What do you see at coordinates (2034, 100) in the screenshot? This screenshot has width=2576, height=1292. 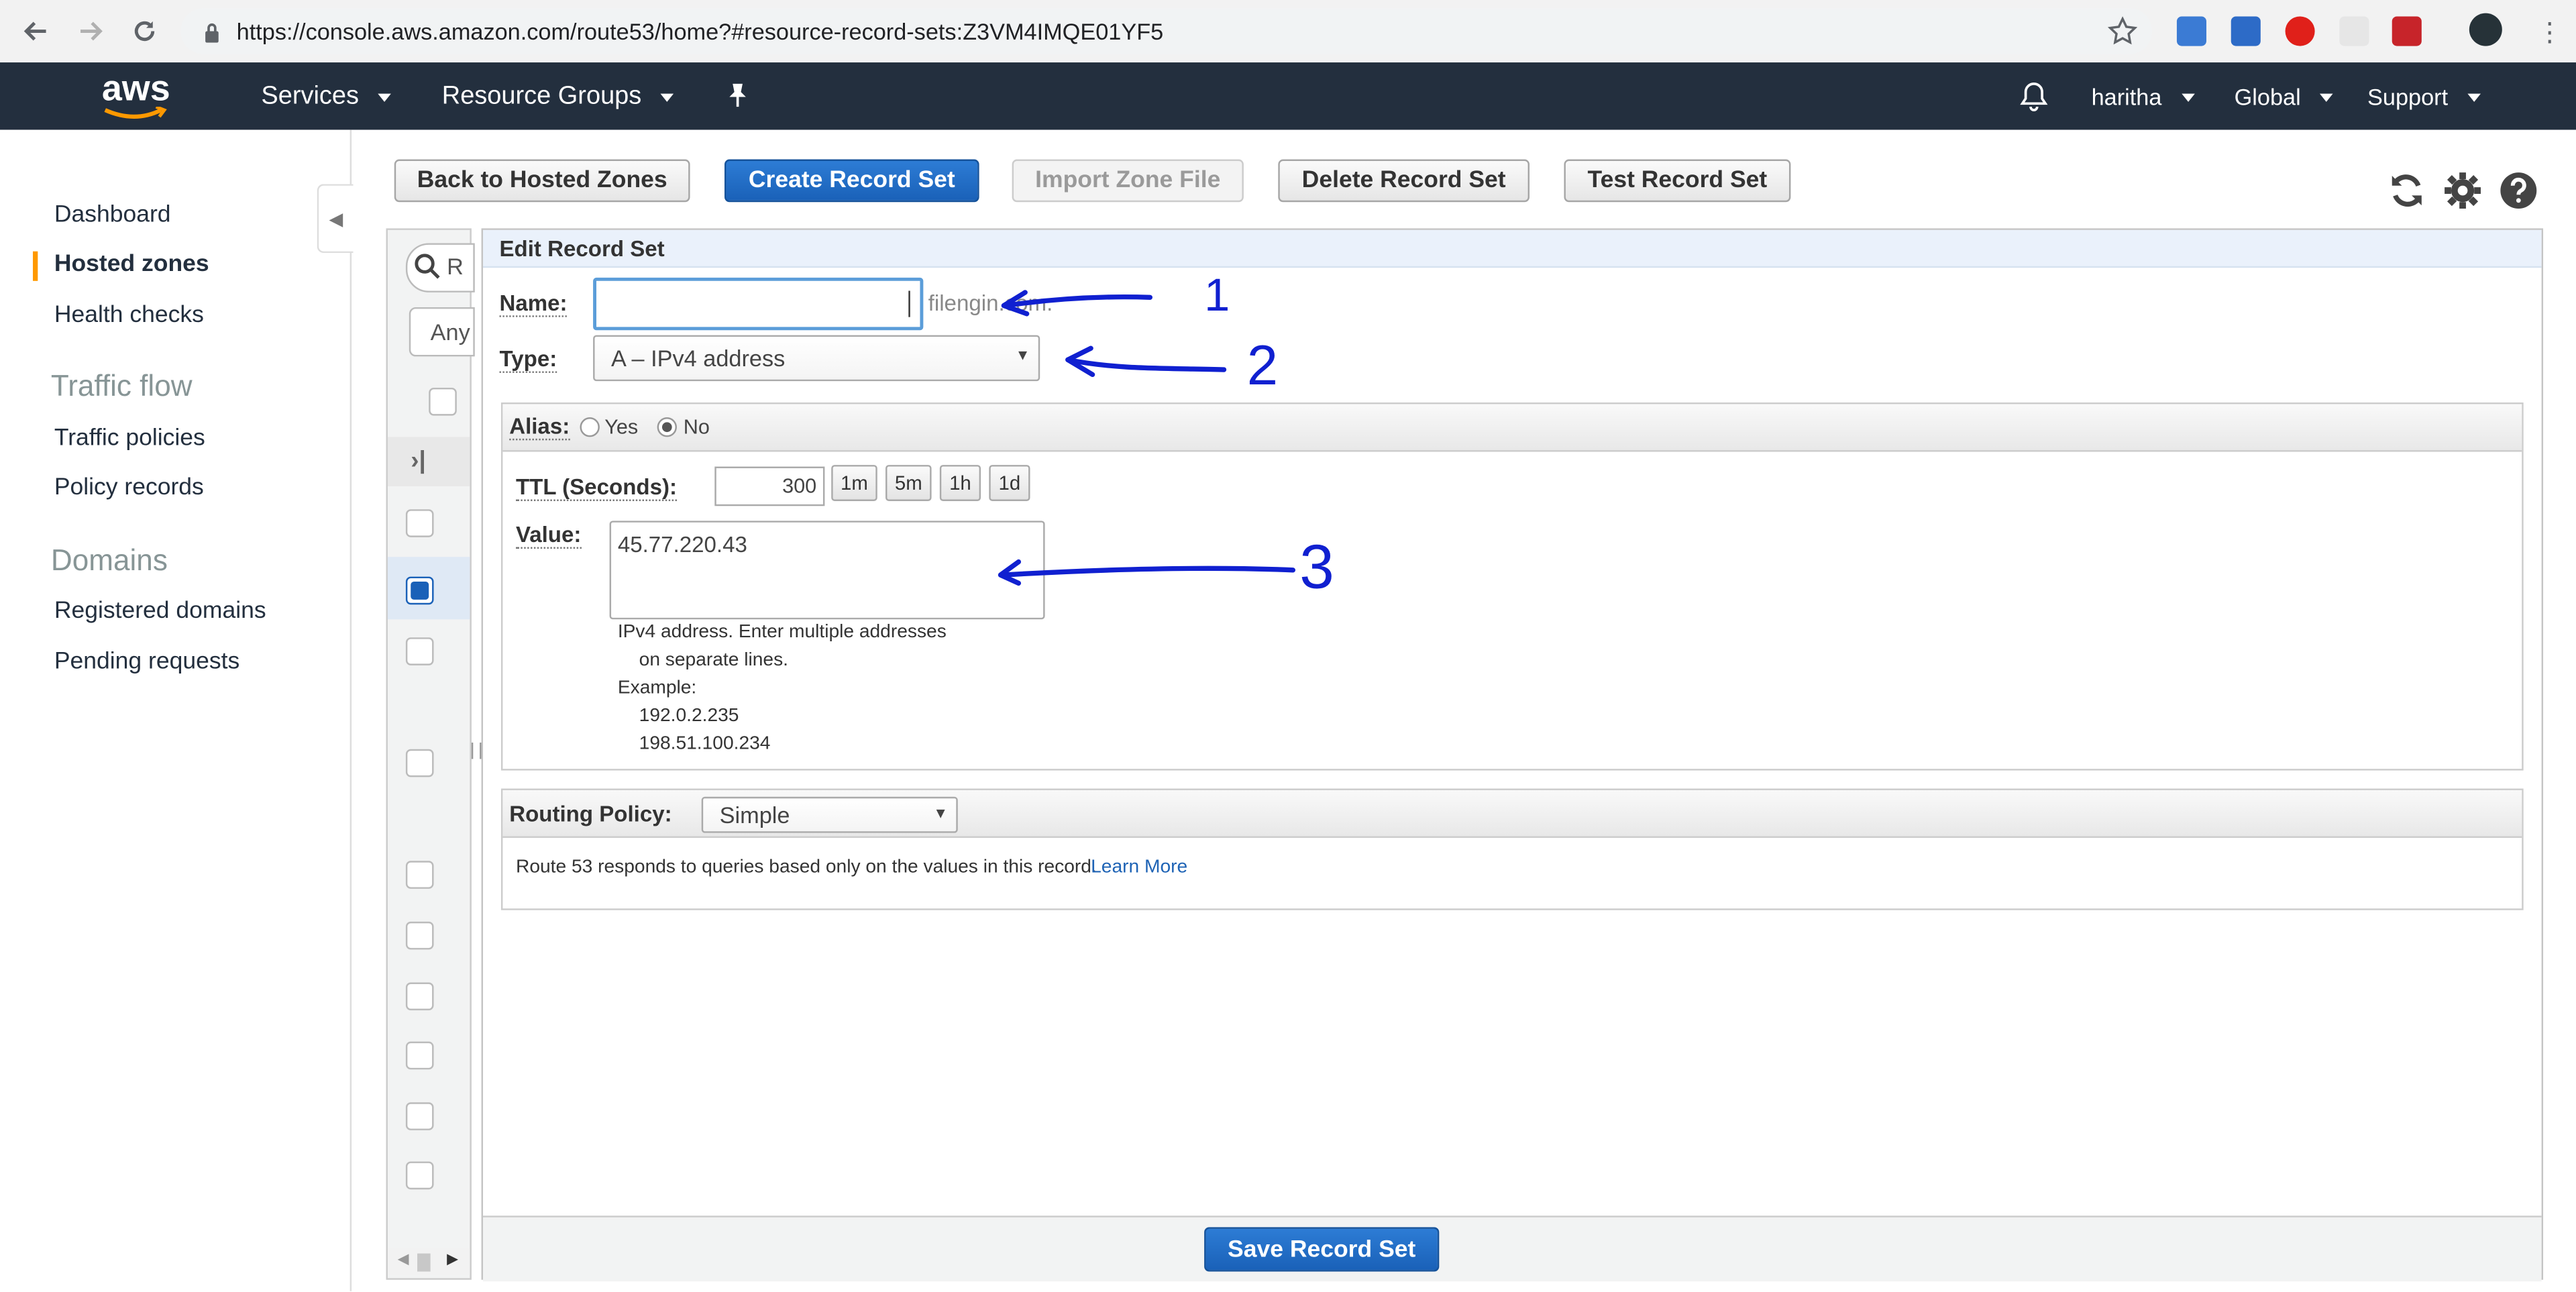 I see `bell-icon` at bounding box center [2034, 100].